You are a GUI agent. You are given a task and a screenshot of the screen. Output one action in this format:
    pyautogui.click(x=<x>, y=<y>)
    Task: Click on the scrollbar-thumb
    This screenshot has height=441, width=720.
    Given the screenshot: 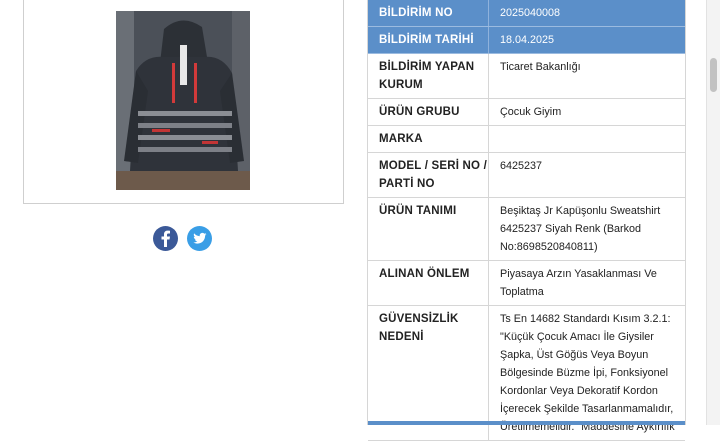 What is the action you would take?
    pyautogui.click(x=713, y=75)
    